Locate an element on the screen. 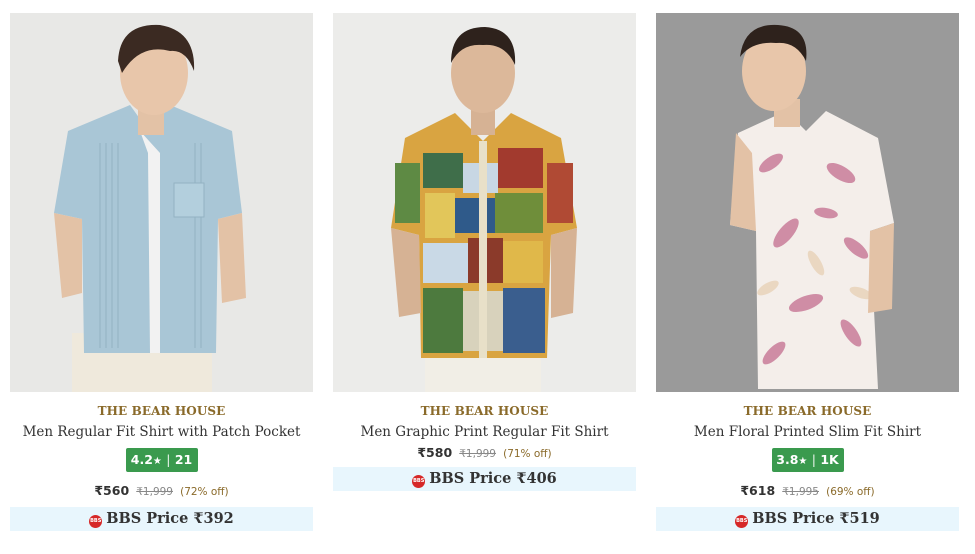 Image resolution: width=975 pixels, height=554 pixels. product-title: Men Floral Printed Slim Fit Shirt is located at coordinates (807, 432).